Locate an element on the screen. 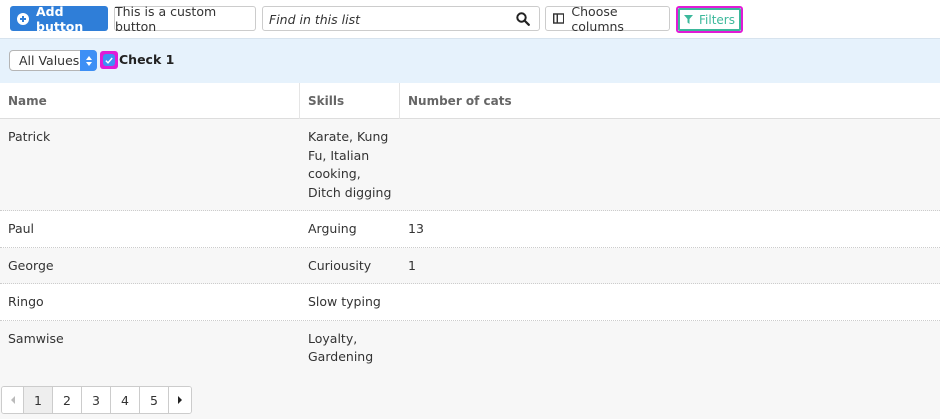 The width and height of the screenshot is (940, 419). page-1-button: 1 is located at coordinates (38, 400).